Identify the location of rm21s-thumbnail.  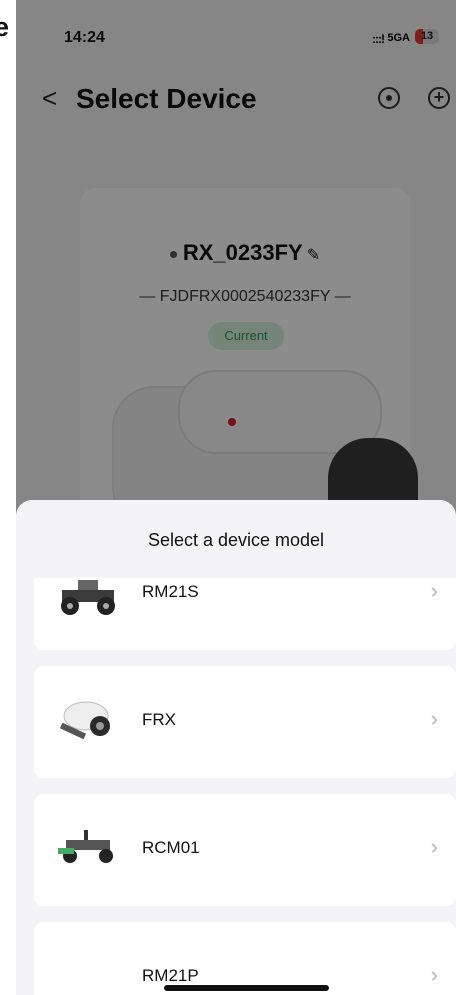
(88, 597).